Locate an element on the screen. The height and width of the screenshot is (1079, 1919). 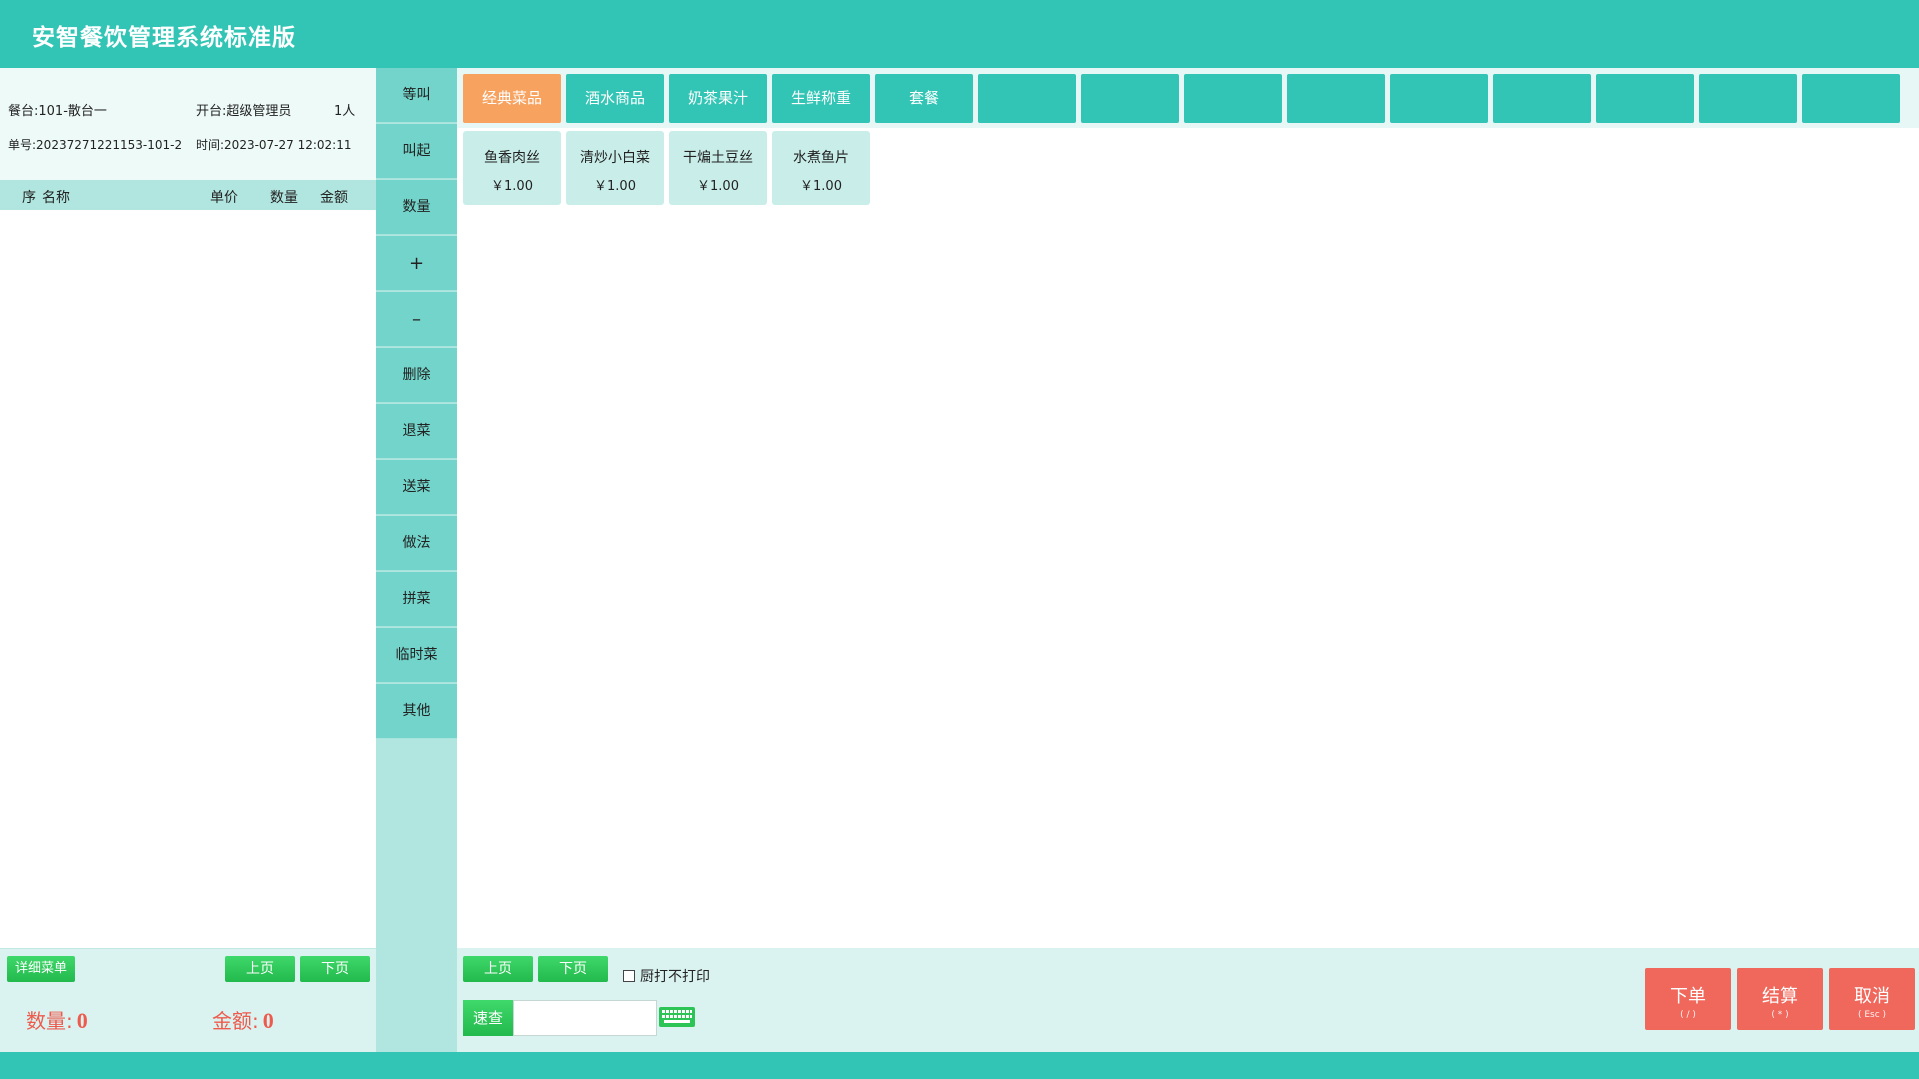
category-tab-drinks: 酒水商品 is located at coordinates (615, 98).